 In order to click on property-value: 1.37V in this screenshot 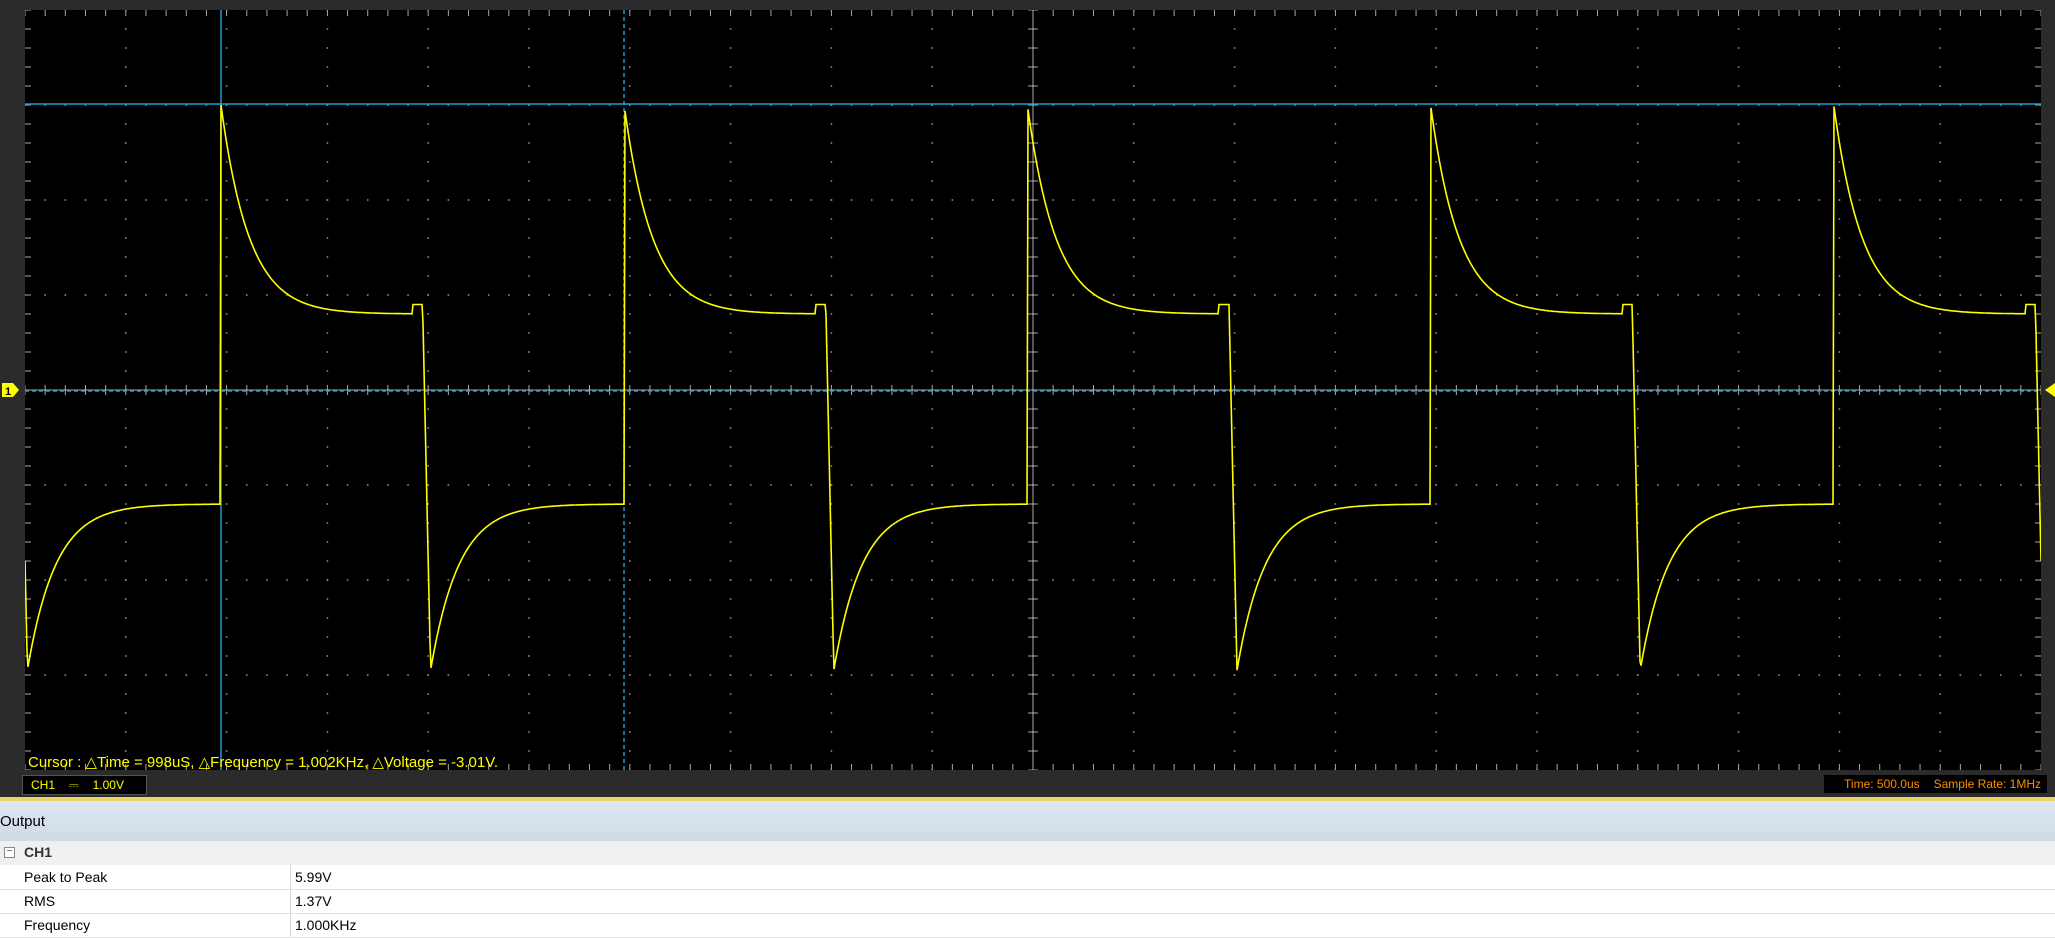, I will do `click(313, 901)`.